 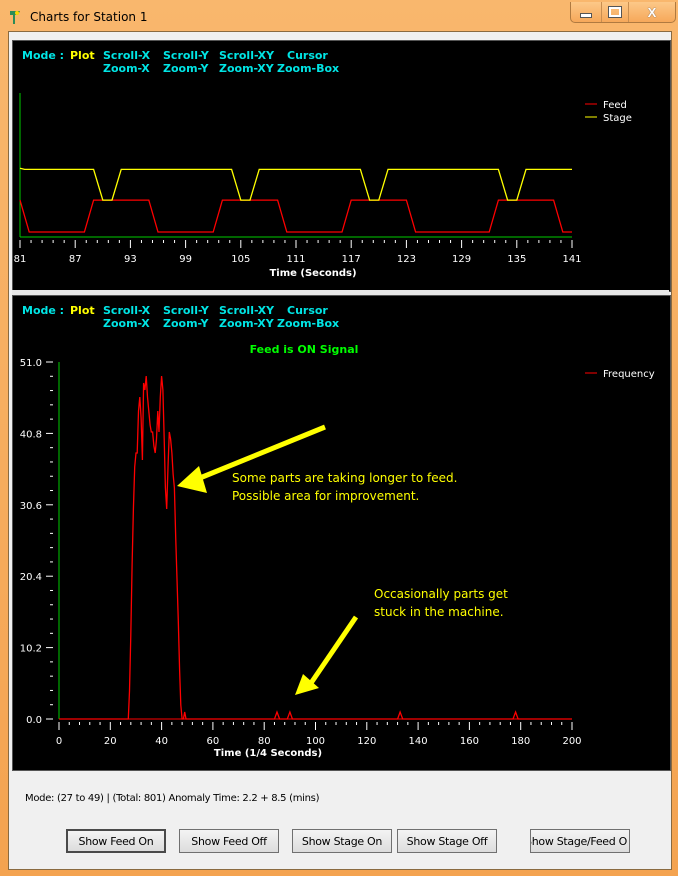 I want to click on x-tick-label: 100, so click(x=315, y=741).